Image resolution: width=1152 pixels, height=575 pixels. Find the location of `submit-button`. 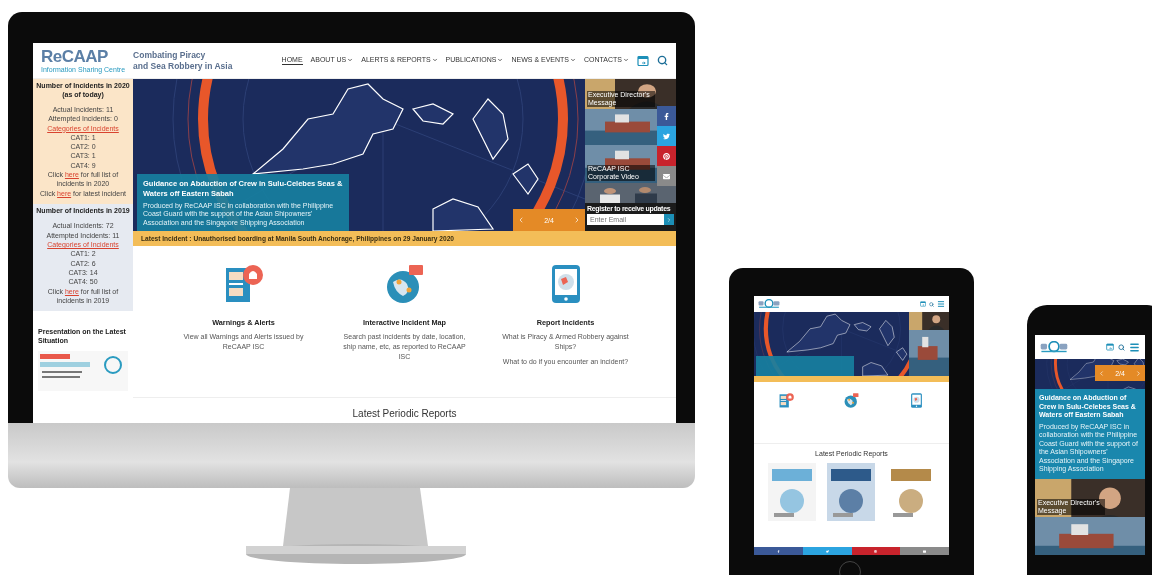

submit-button is located at coordinates (669, 219).